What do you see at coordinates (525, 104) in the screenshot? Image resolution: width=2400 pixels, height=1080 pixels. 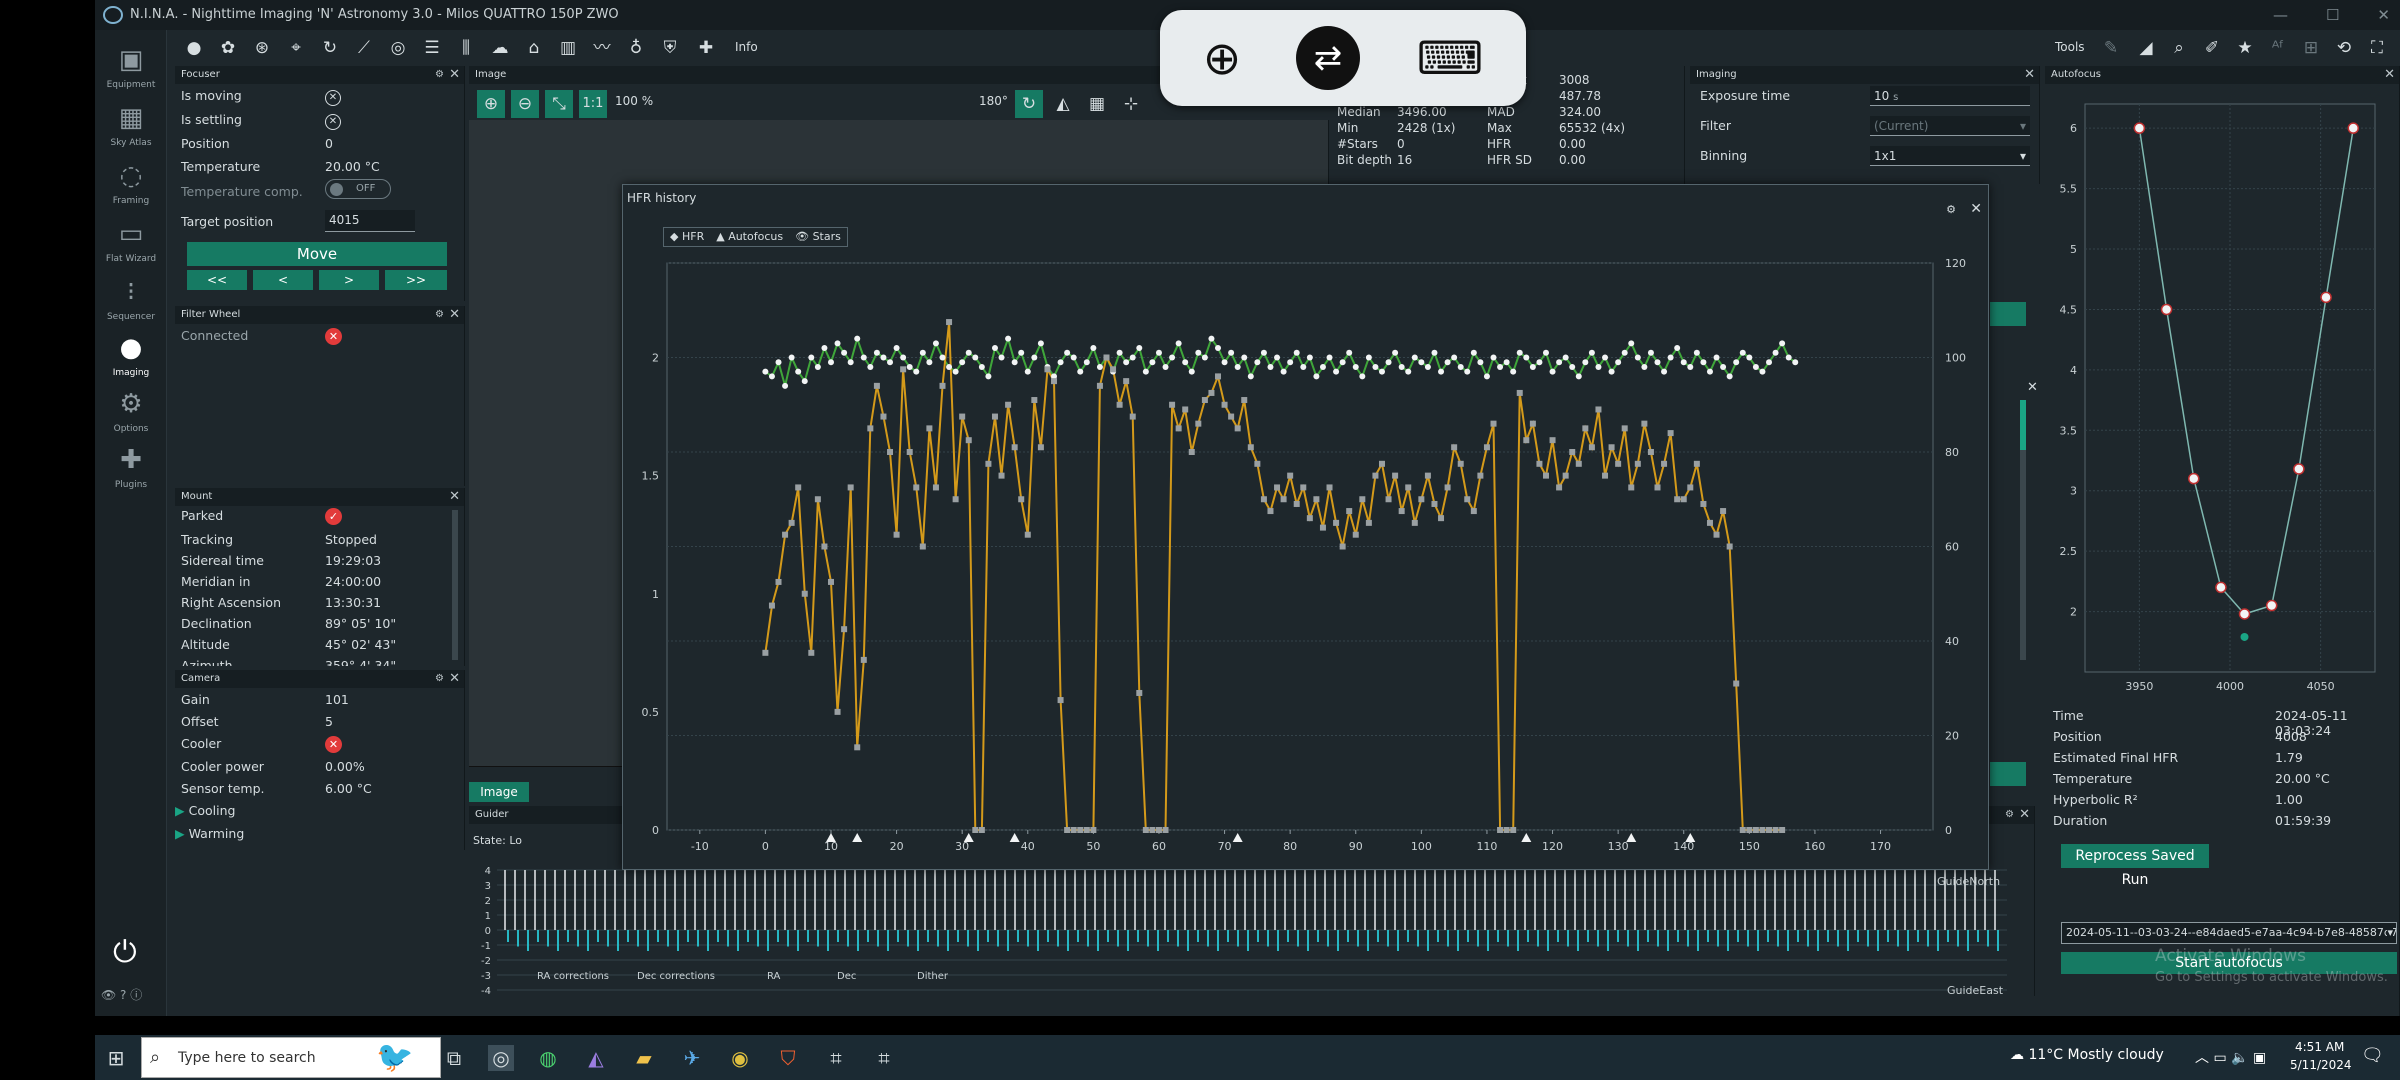 I see `zoom-out-icon: ⊖` at bounding box center [525, 104].